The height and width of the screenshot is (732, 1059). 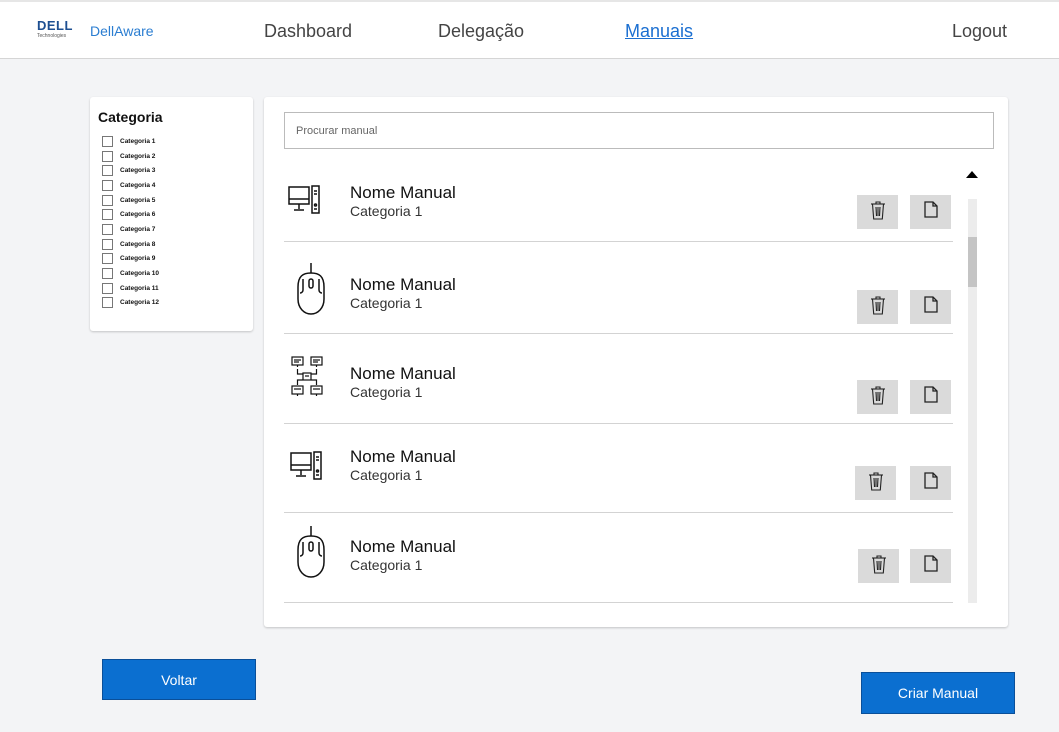 What do you see at coordinates (307, 380) in the screenshot?
I see `network-icon` at bounding box center [307, 380].